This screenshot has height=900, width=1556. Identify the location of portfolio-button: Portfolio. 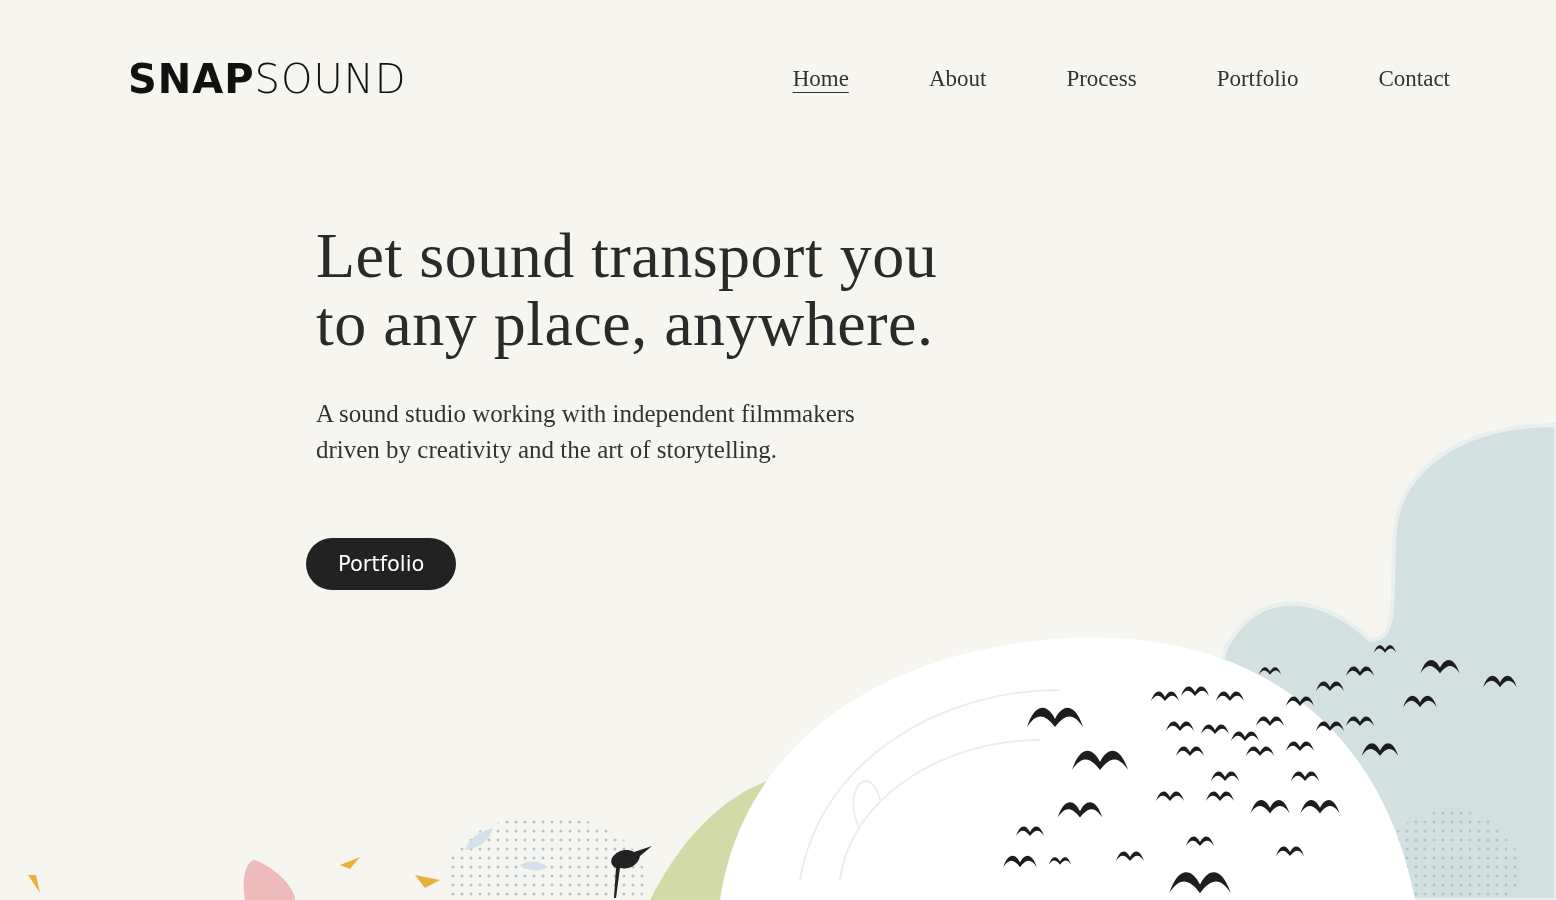
(381, 564).